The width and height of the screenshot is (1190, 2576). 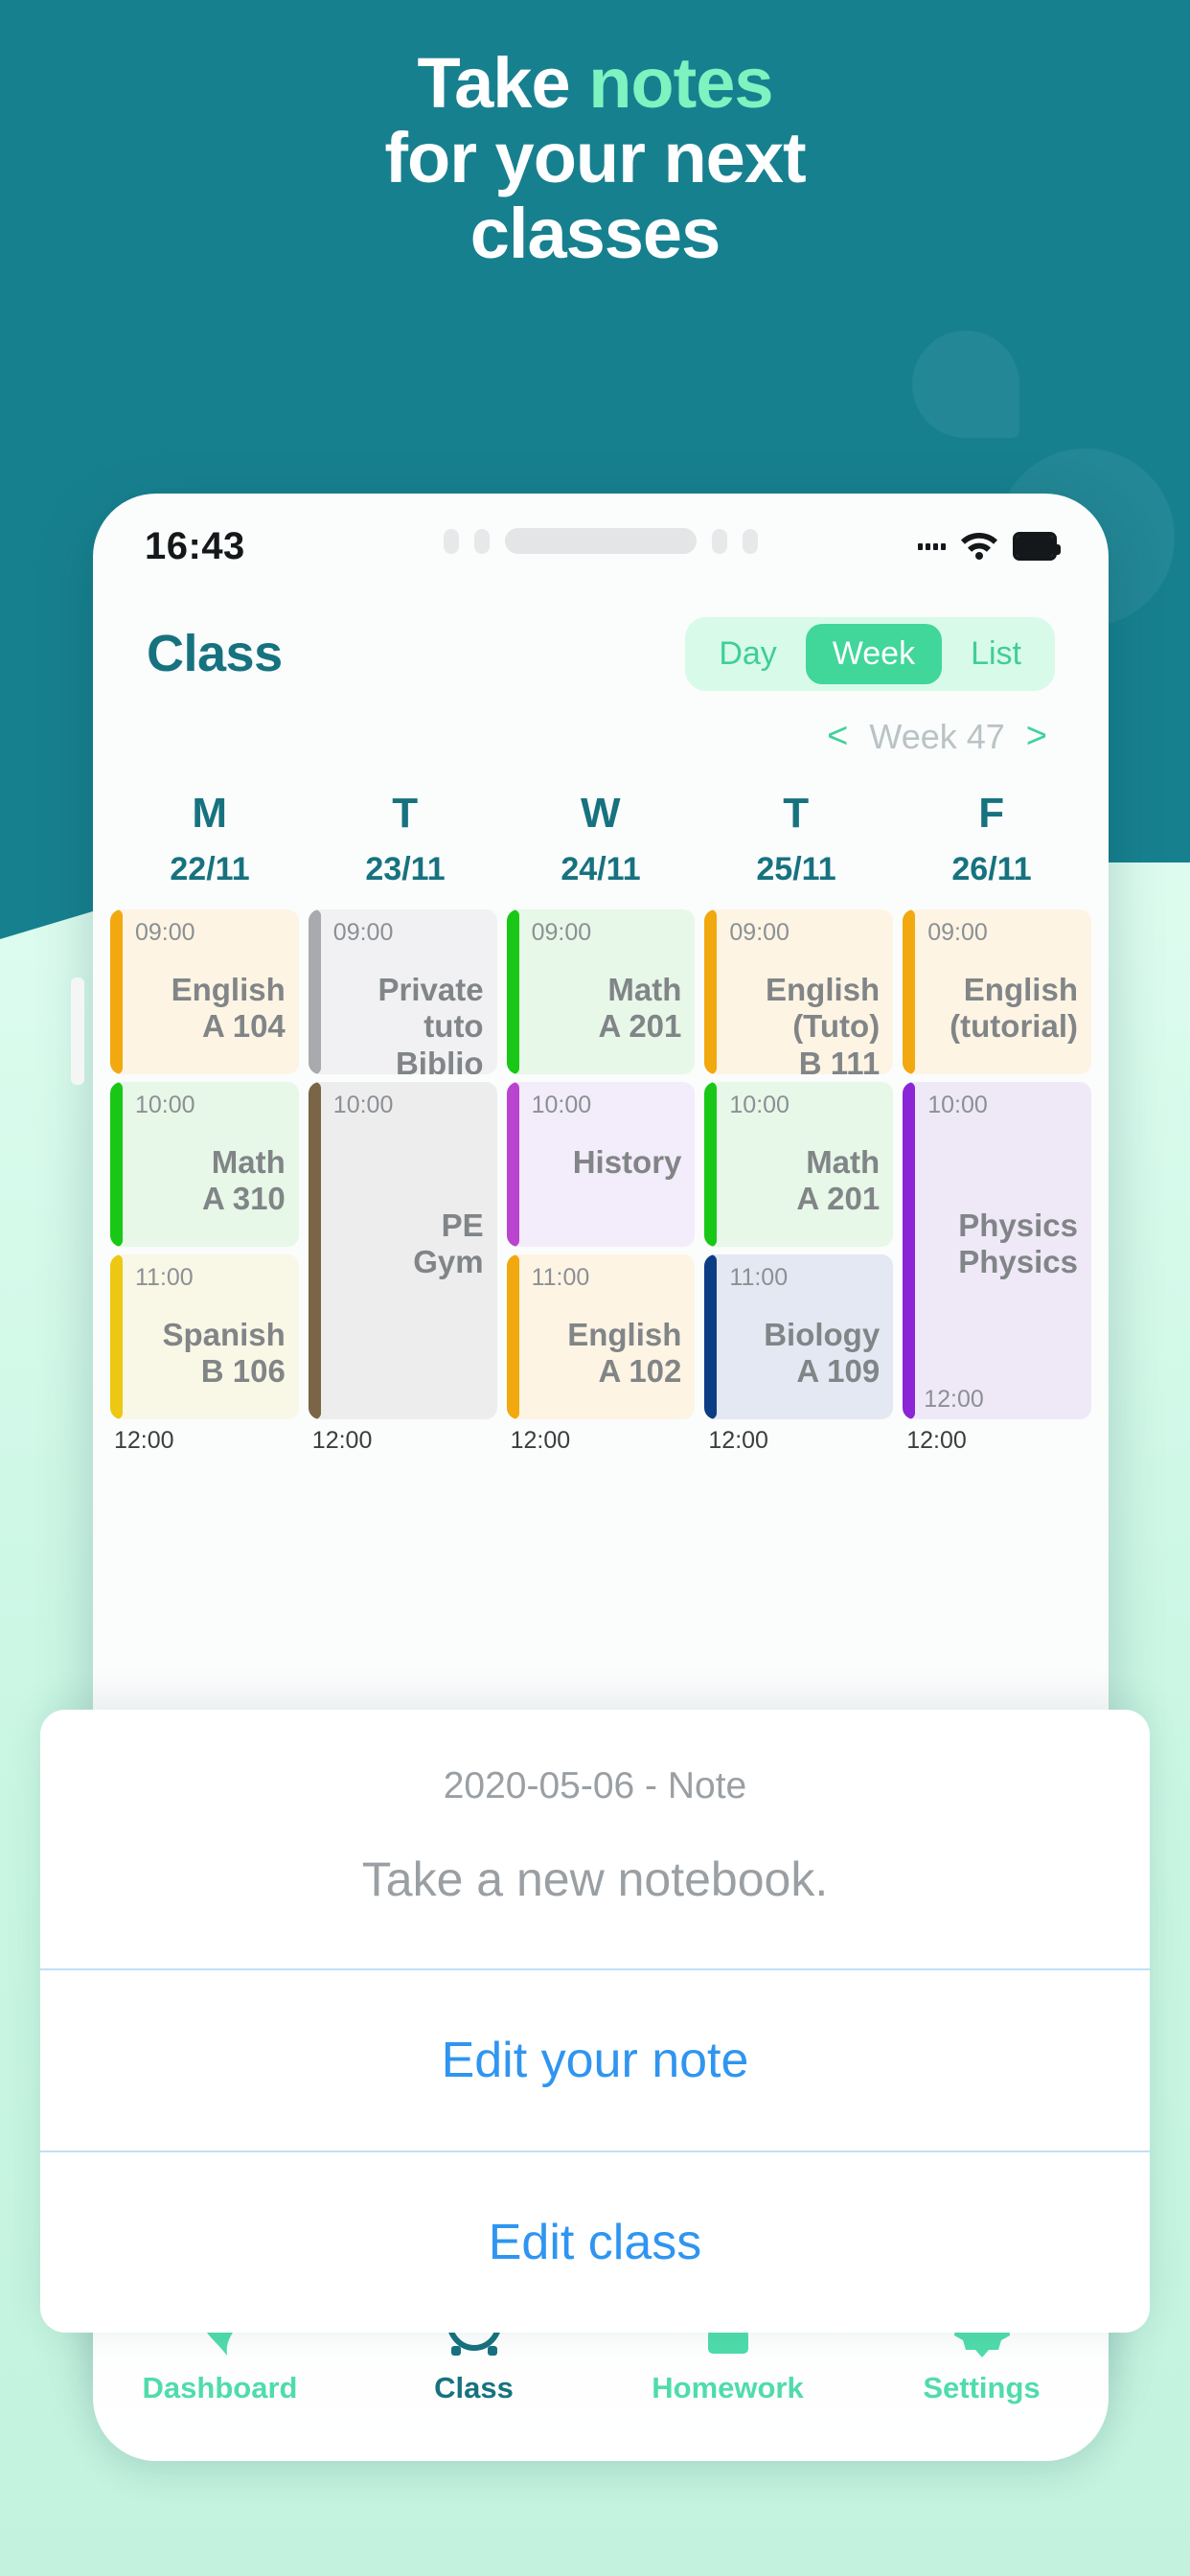 What do you see at coordinates (244, 1026) in the screenshot?
I see `event-room: A 104` at bounding box center [244, 1026].